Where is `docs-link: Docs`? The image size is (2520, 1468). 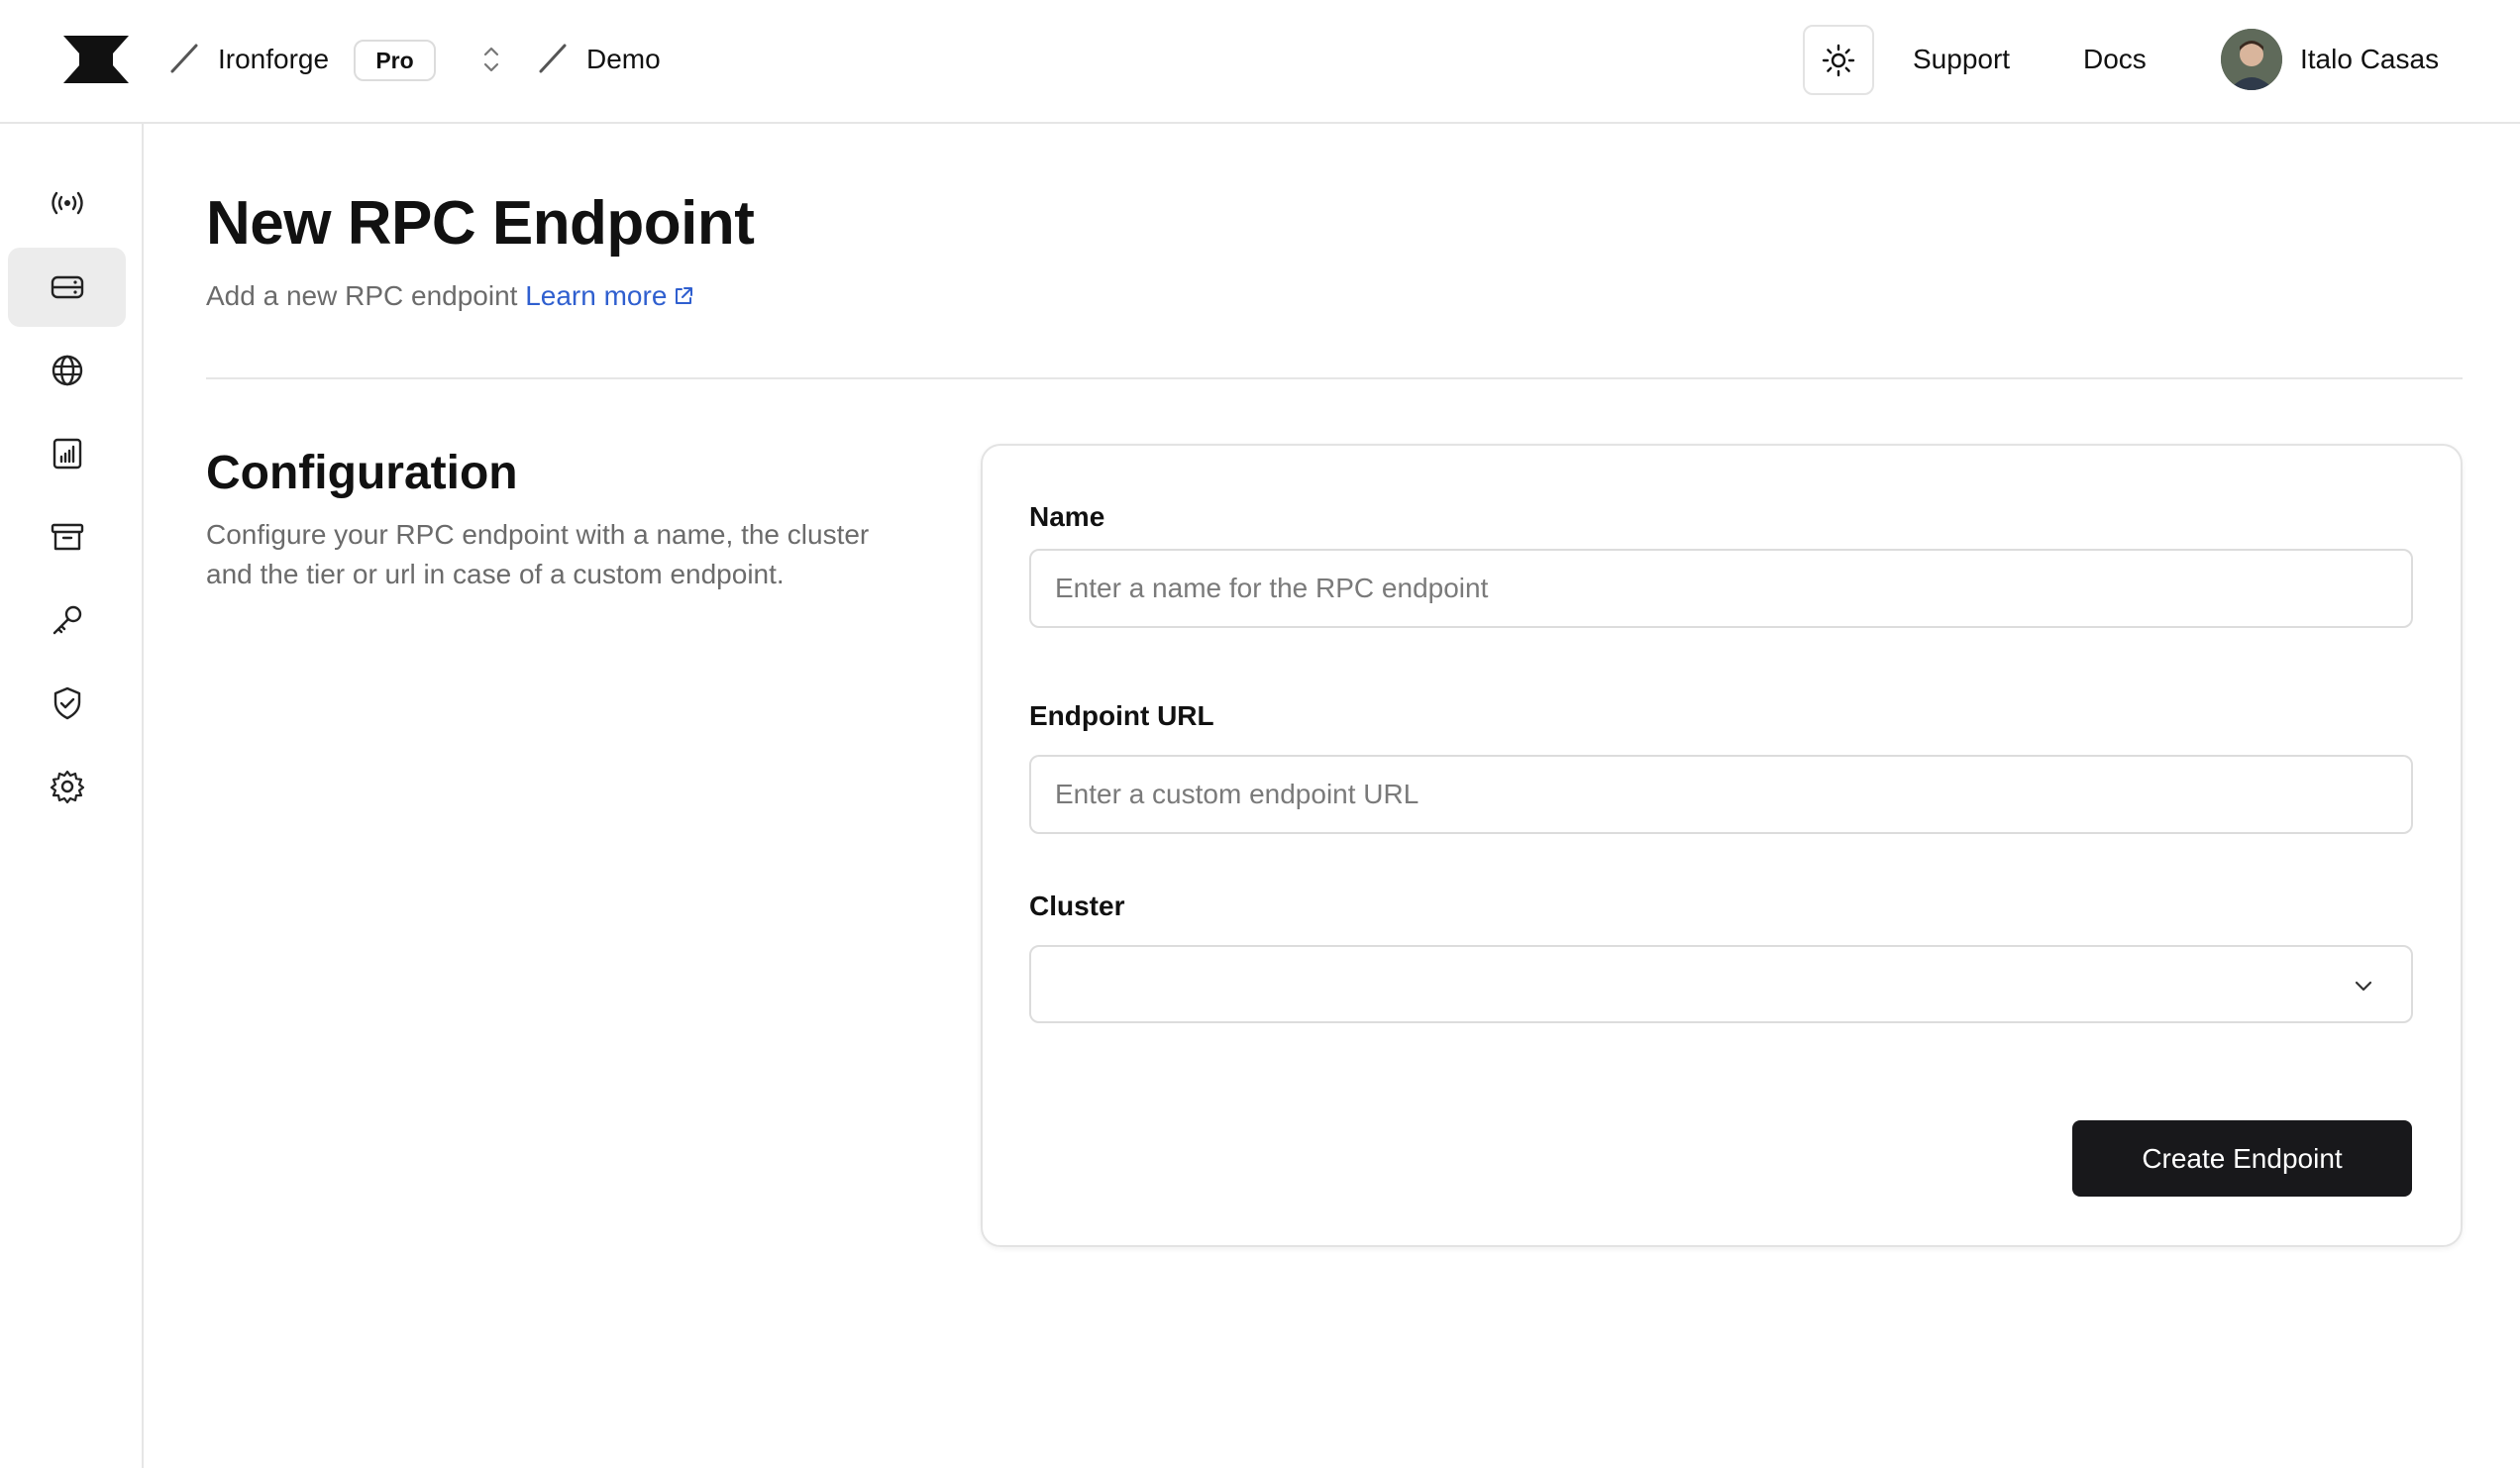 docs-link: Docs is located at coordinates (2115, 60).